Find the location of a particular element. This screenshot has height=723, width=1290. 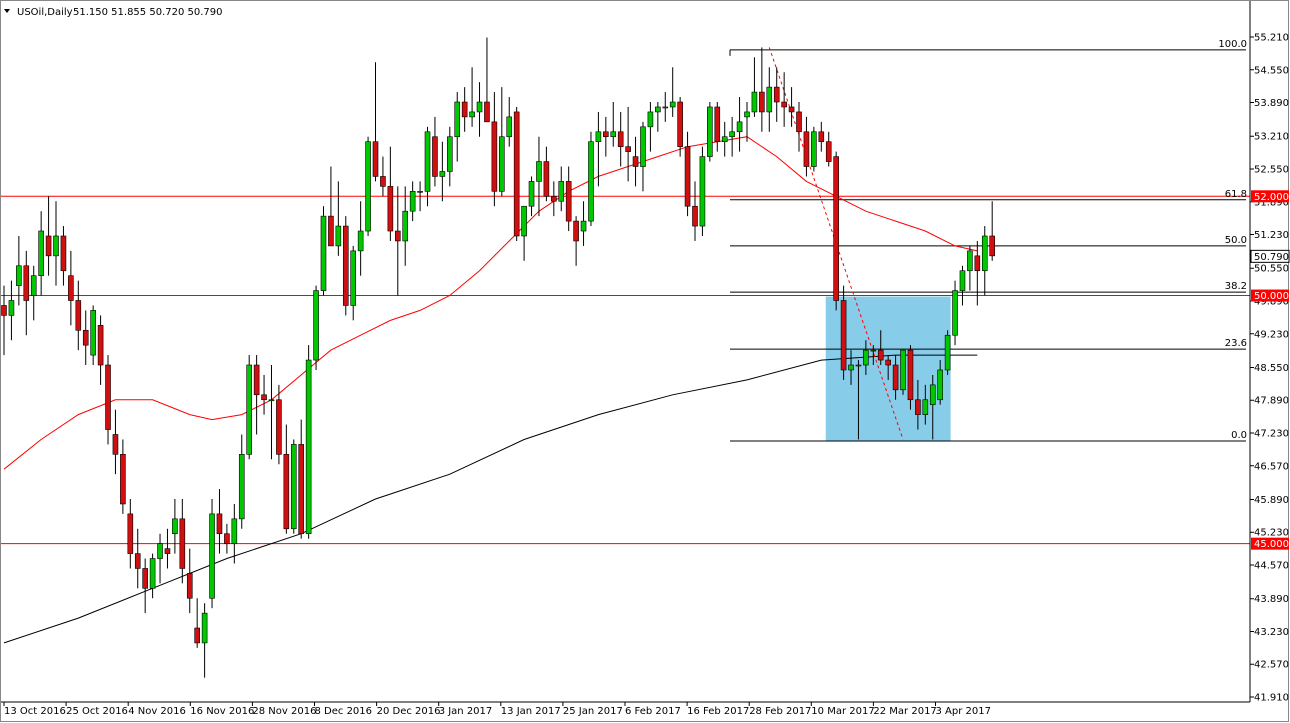

current-price-tag: 50.790 is located at coordinates (1271, 257).